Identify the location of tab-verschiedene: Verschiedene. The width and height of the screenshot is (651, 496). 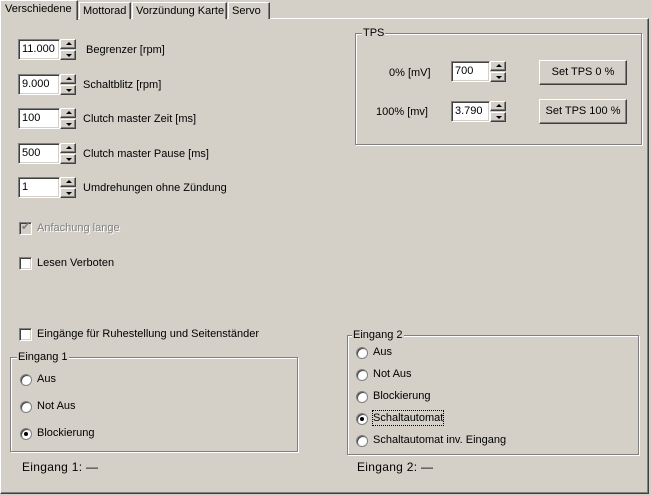
(39, 10).